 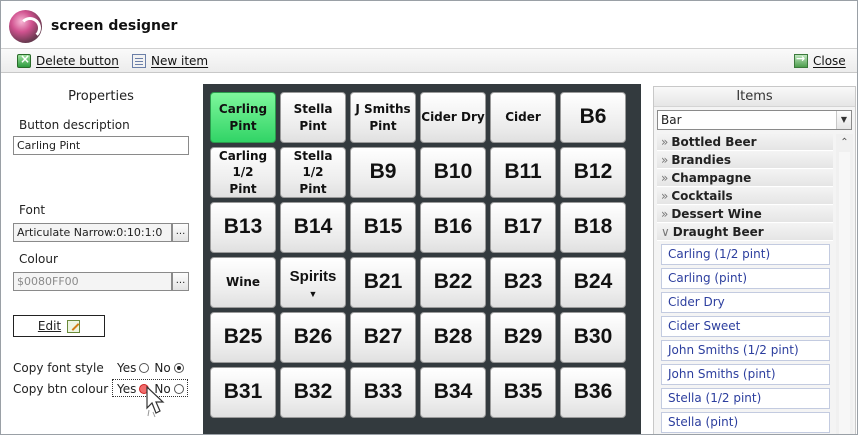 What do you see at coordinates (162, 368) in the screenshot?
I see `copy-font-no-label: No` at bounding box center [162, 368].